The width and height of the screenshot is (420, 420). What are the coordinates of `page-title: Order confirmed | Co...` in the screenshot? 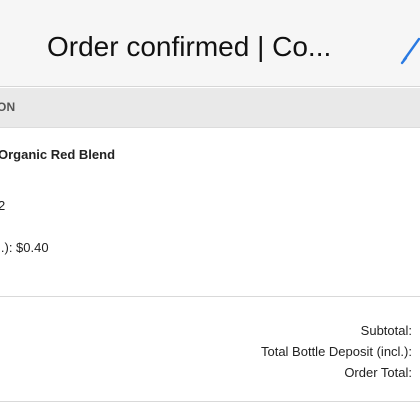 It's located at (189, 46).